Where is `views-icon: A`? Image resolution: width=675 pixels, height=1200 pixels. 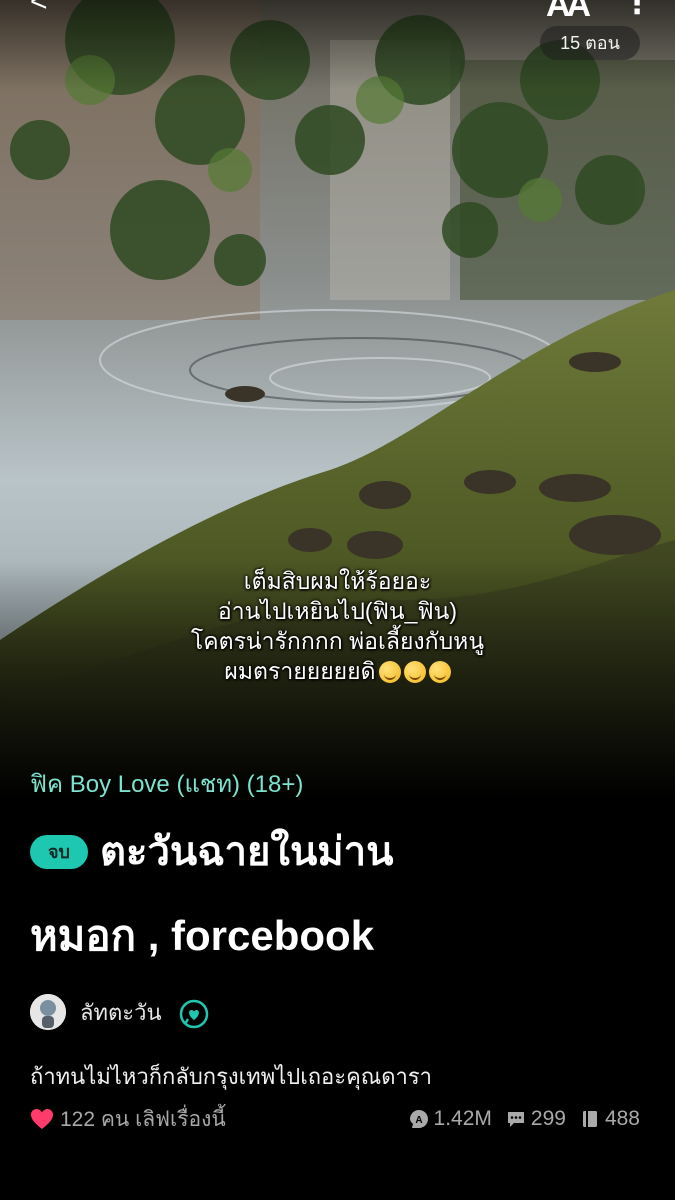
views-icon: A is located at coordinates (418, 1119).